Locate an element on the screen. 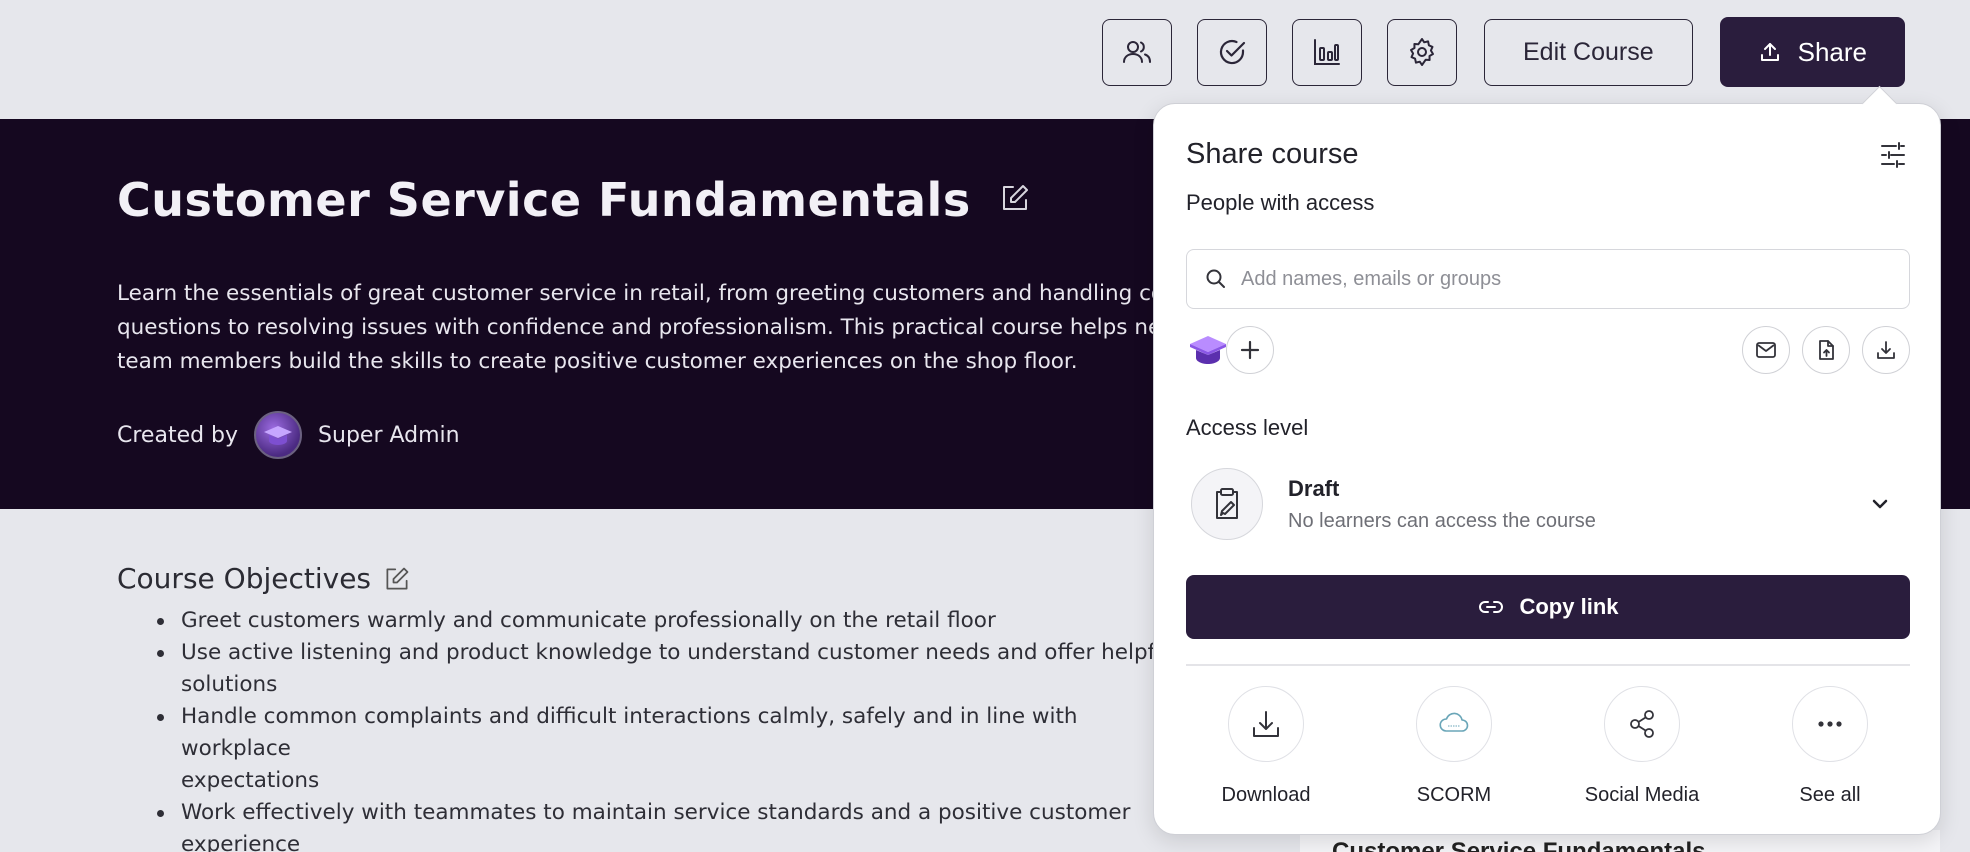  scorm-cloud-icon is located at coordinates (1454, 722).